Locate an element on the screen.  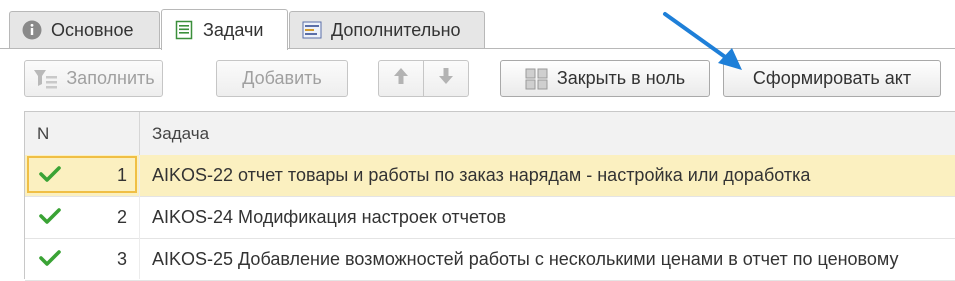
arrow-up-icon is located at coordinates (401, 78).